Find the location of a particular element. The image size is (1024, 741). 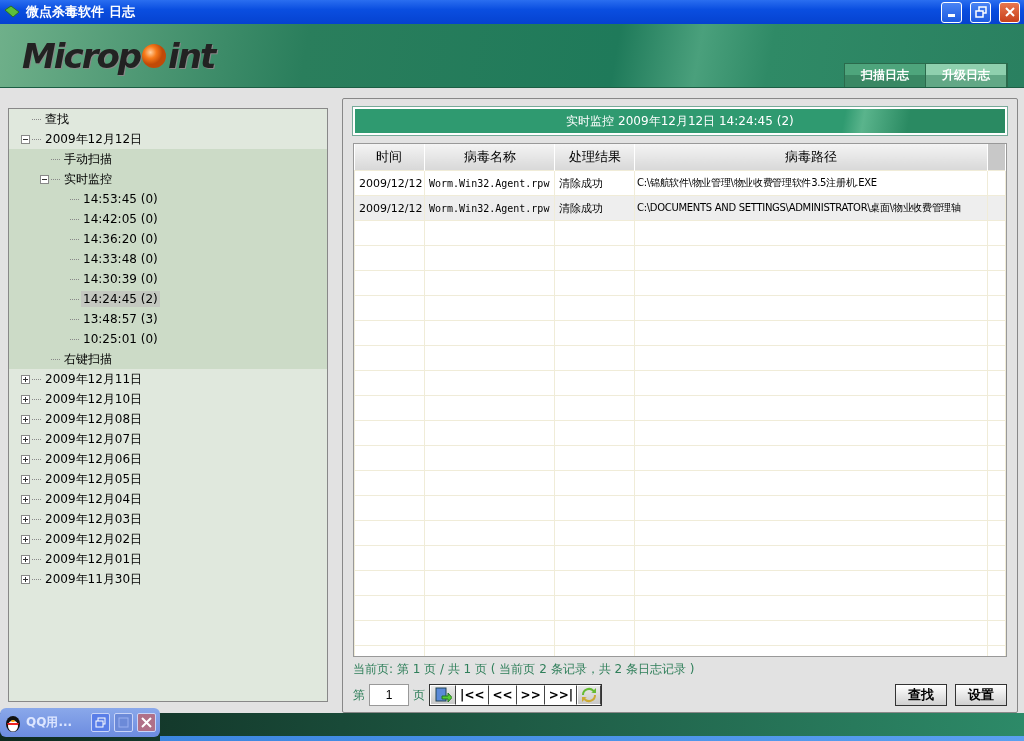

column-header: 处理结果 is located at coordinates (594, 157).